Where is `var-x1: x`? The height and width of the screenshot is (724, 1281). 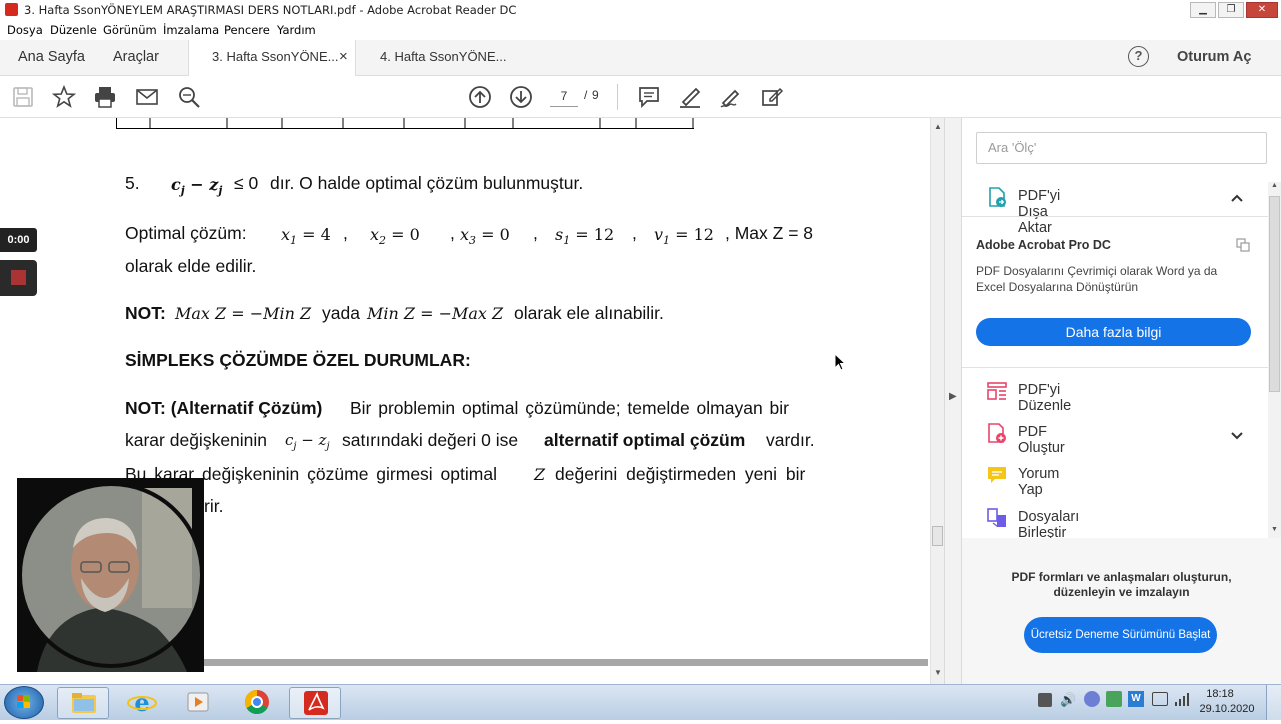 var-x1: x is located at coordinates (286, 234).